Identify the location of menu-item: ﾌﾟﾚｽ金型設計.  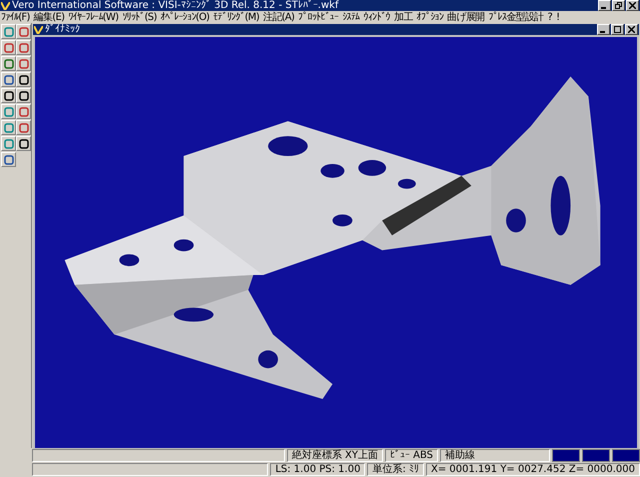
(516, 17).